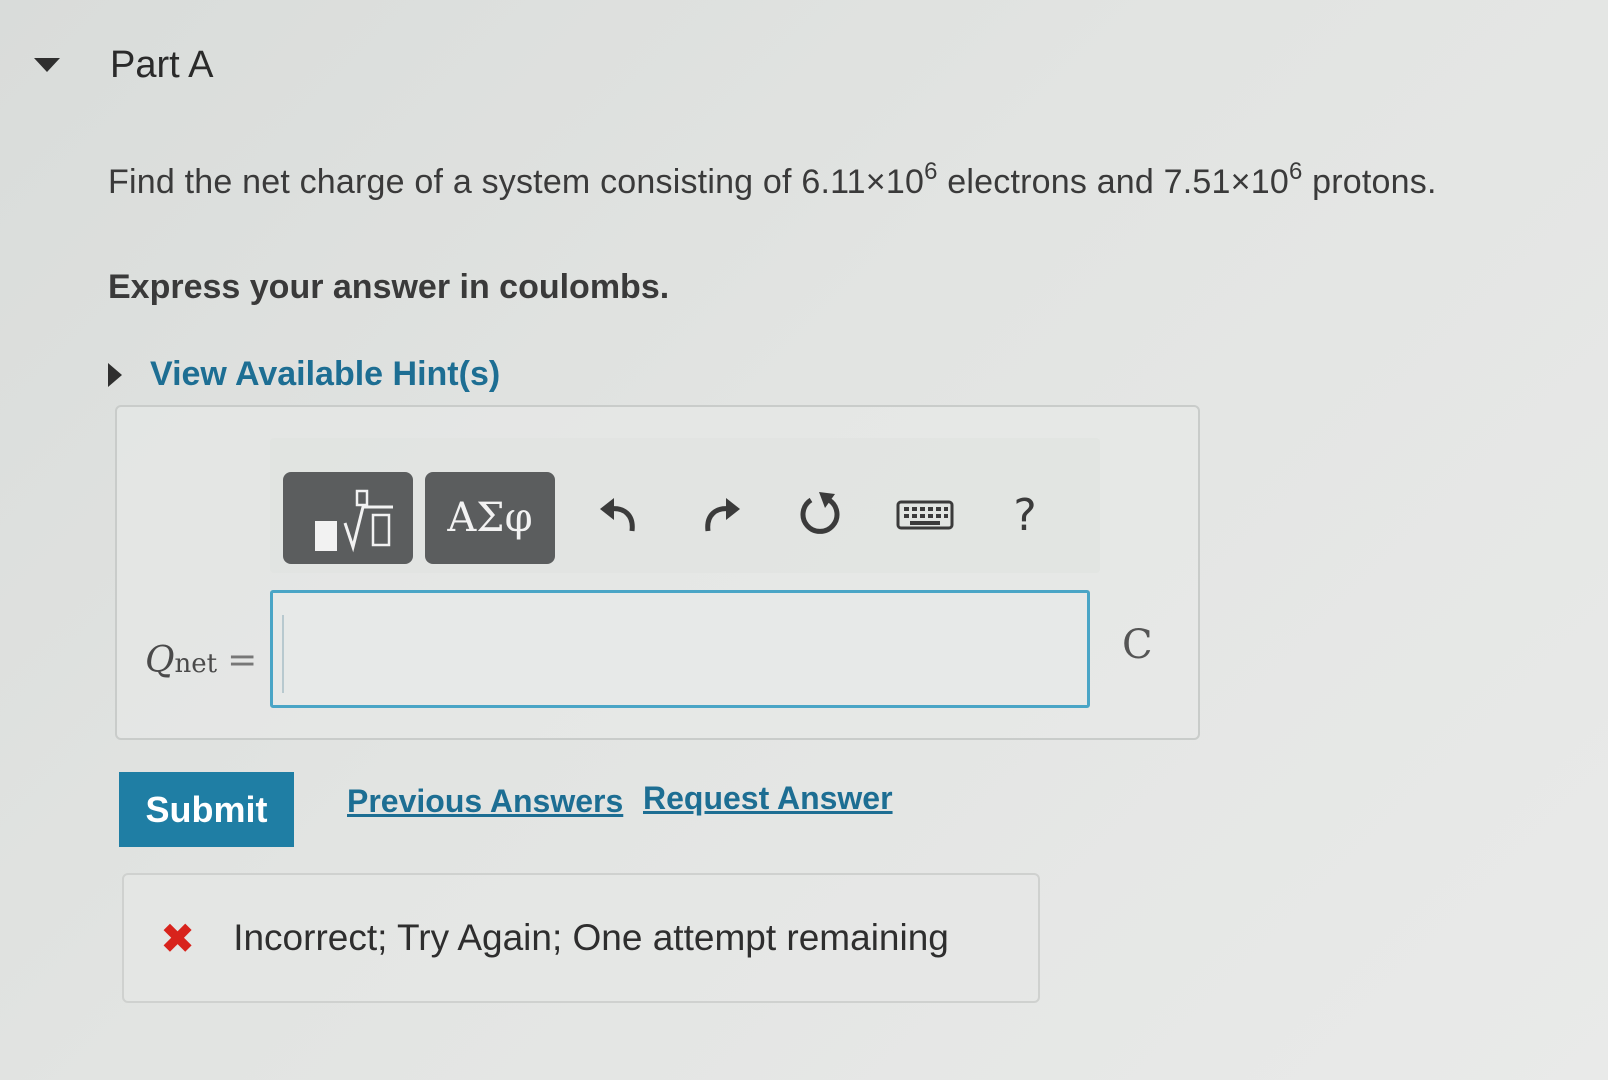 The width and height of the screenshot is (1608, 1080). What do you see at coordinates (1050, 182) in the screenshot?
I see `question-middle: electrons and` at bounding box center [1050, 182].